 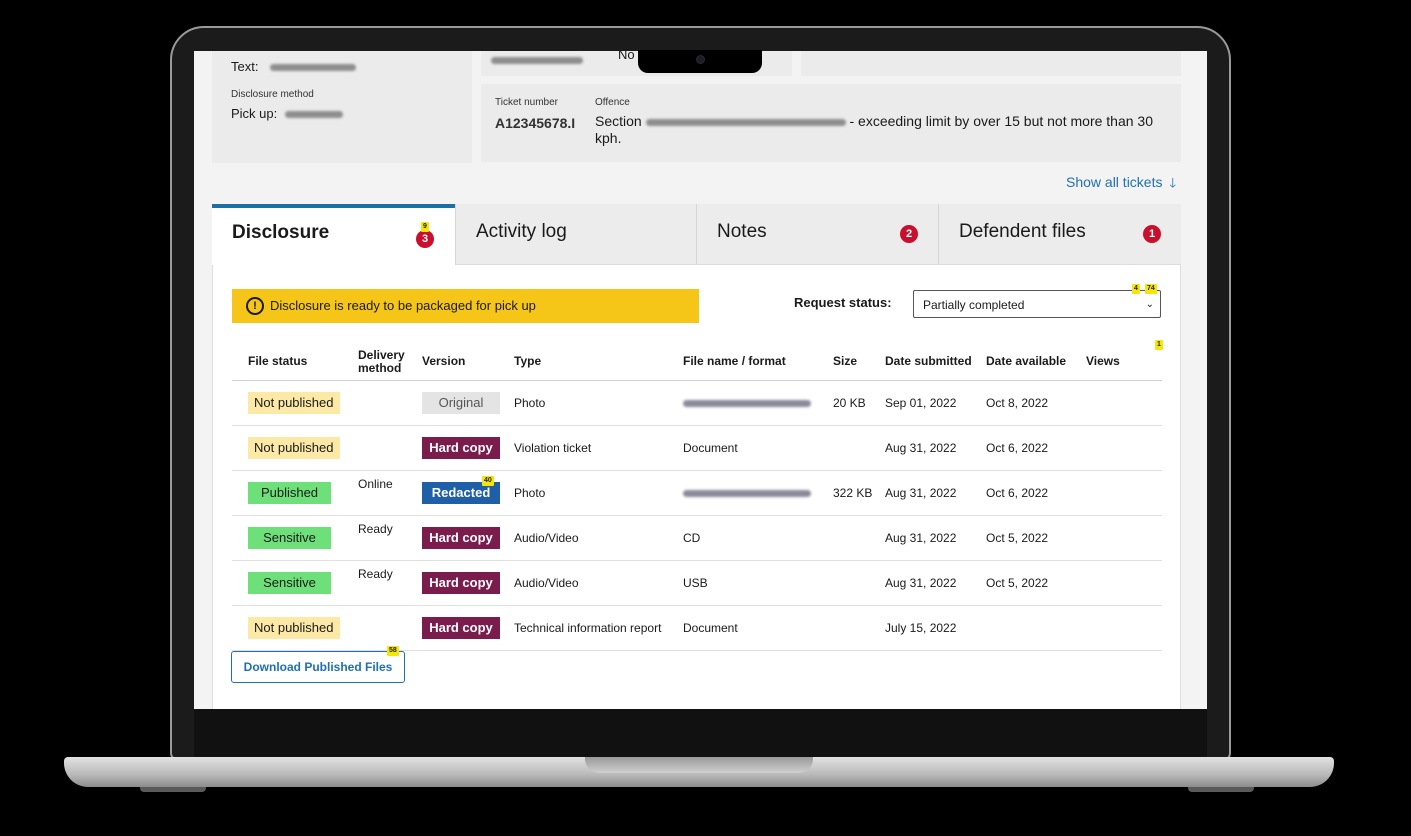 What do you see at coordinates (1028, 538) in the screenshot?
I see `cell-date-available: Oct 5, 2022` at bounding box center [1028, 538].